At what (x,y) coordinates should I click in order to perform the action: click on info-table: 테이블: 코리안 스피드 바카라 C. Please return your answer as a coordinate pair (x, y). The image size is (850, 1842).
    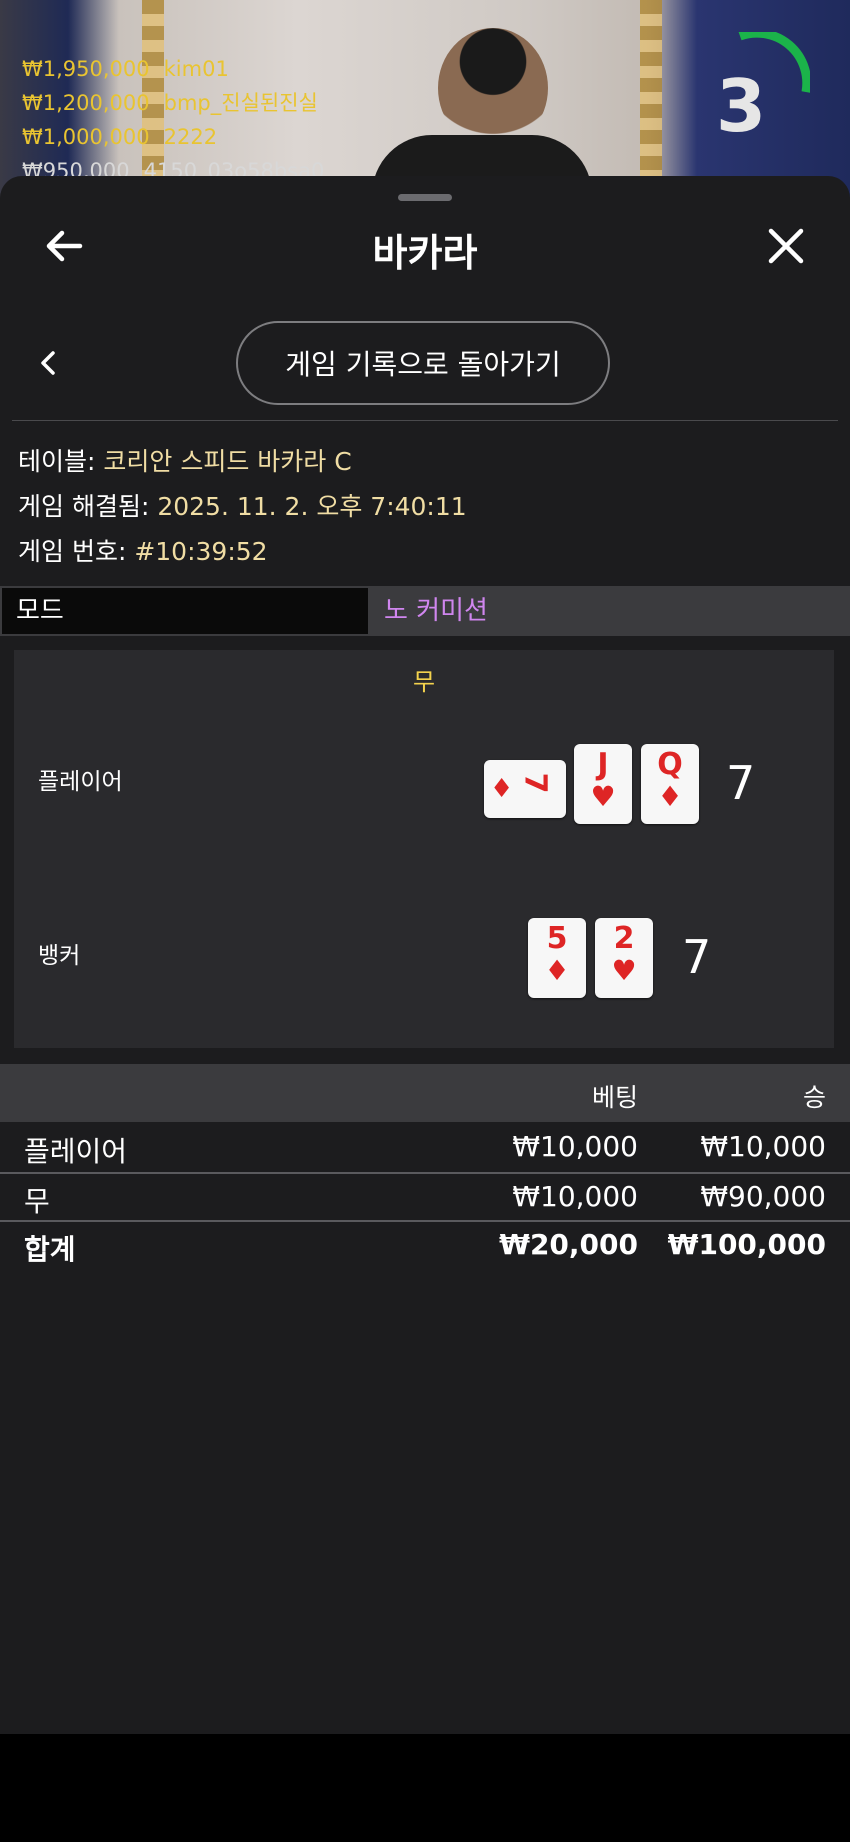
    Looking at the image, I should click on (185, 460).